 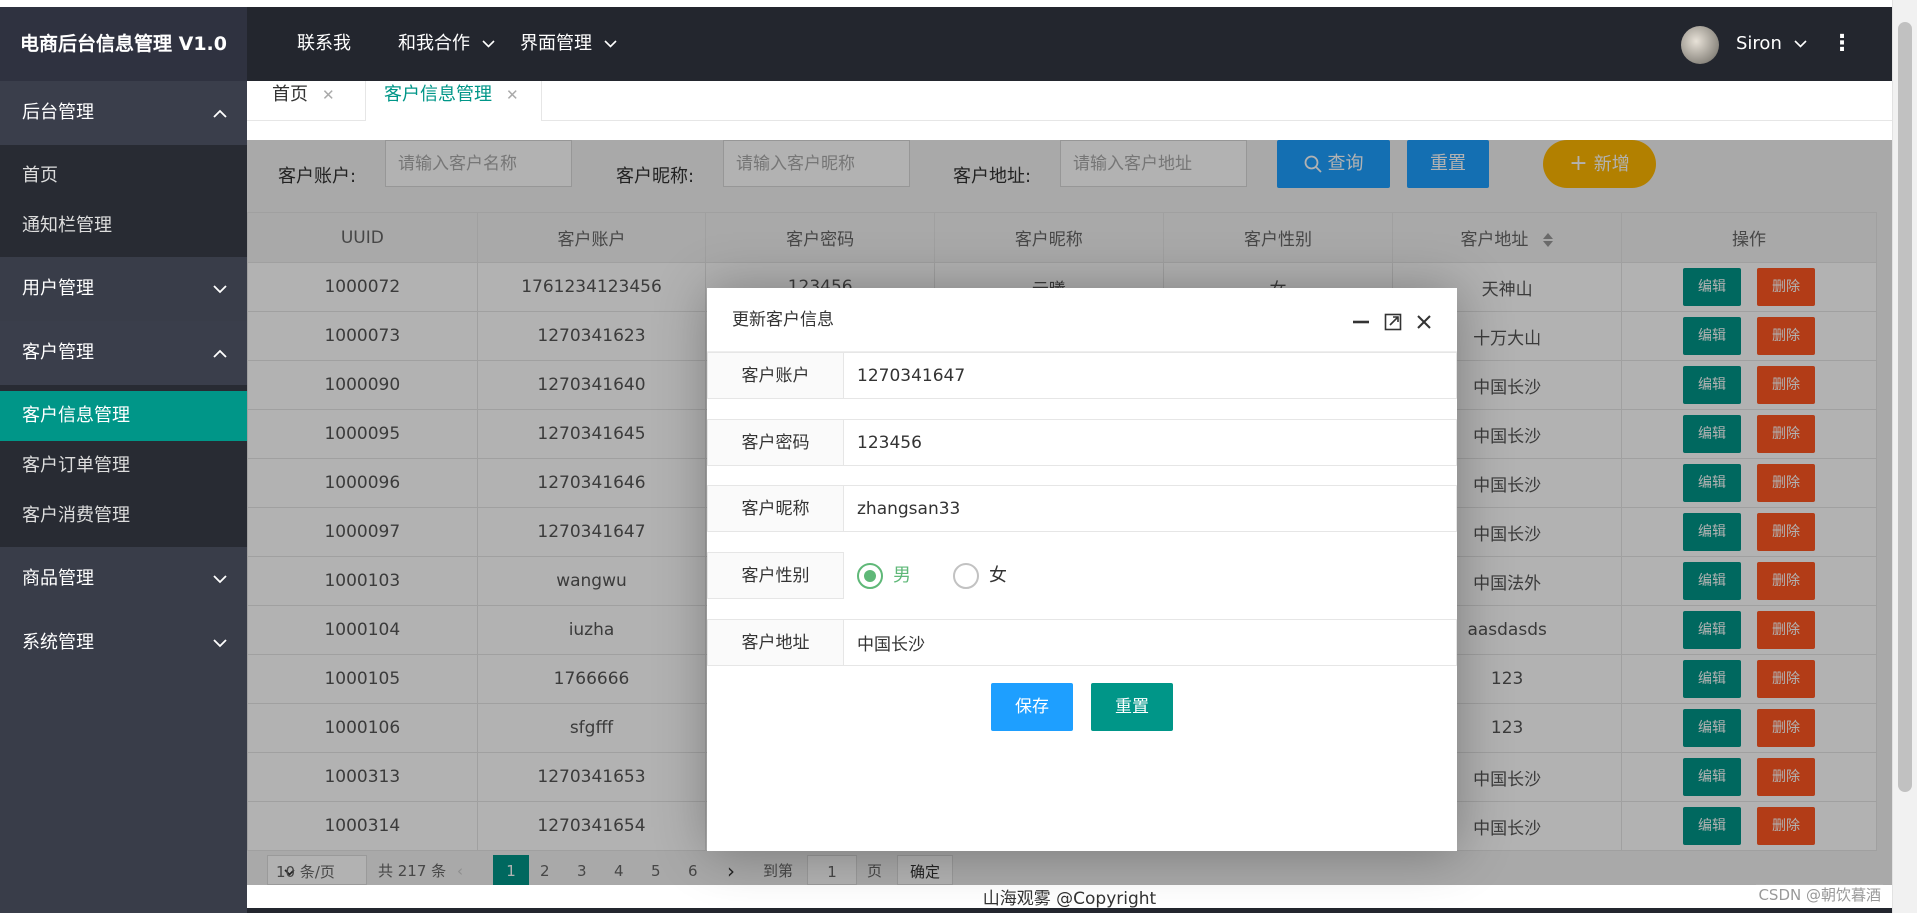 I want to click on sidebar-item-customer-spending: 客户消费管理, so click(x=123, y=516).